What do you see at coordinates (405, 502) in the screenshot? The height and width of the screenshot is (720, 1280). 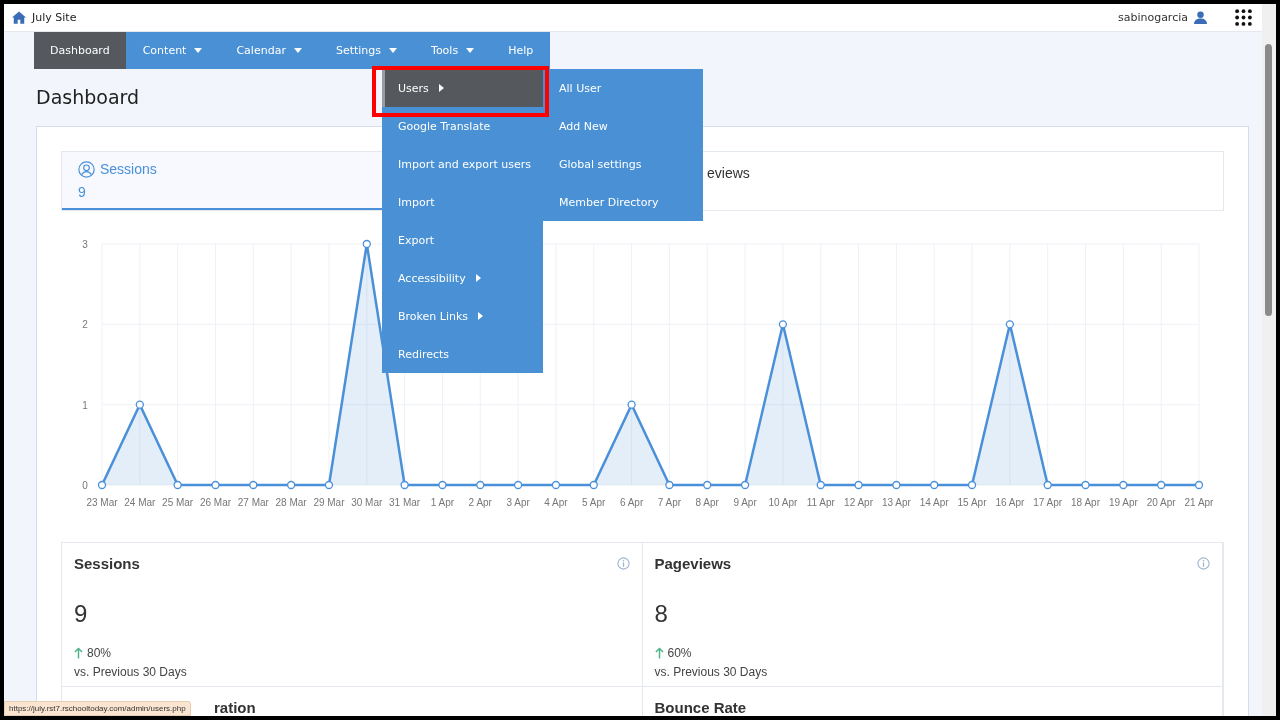 I see `x-axis-label: 31 Mar` at bounding box center [405, 502].